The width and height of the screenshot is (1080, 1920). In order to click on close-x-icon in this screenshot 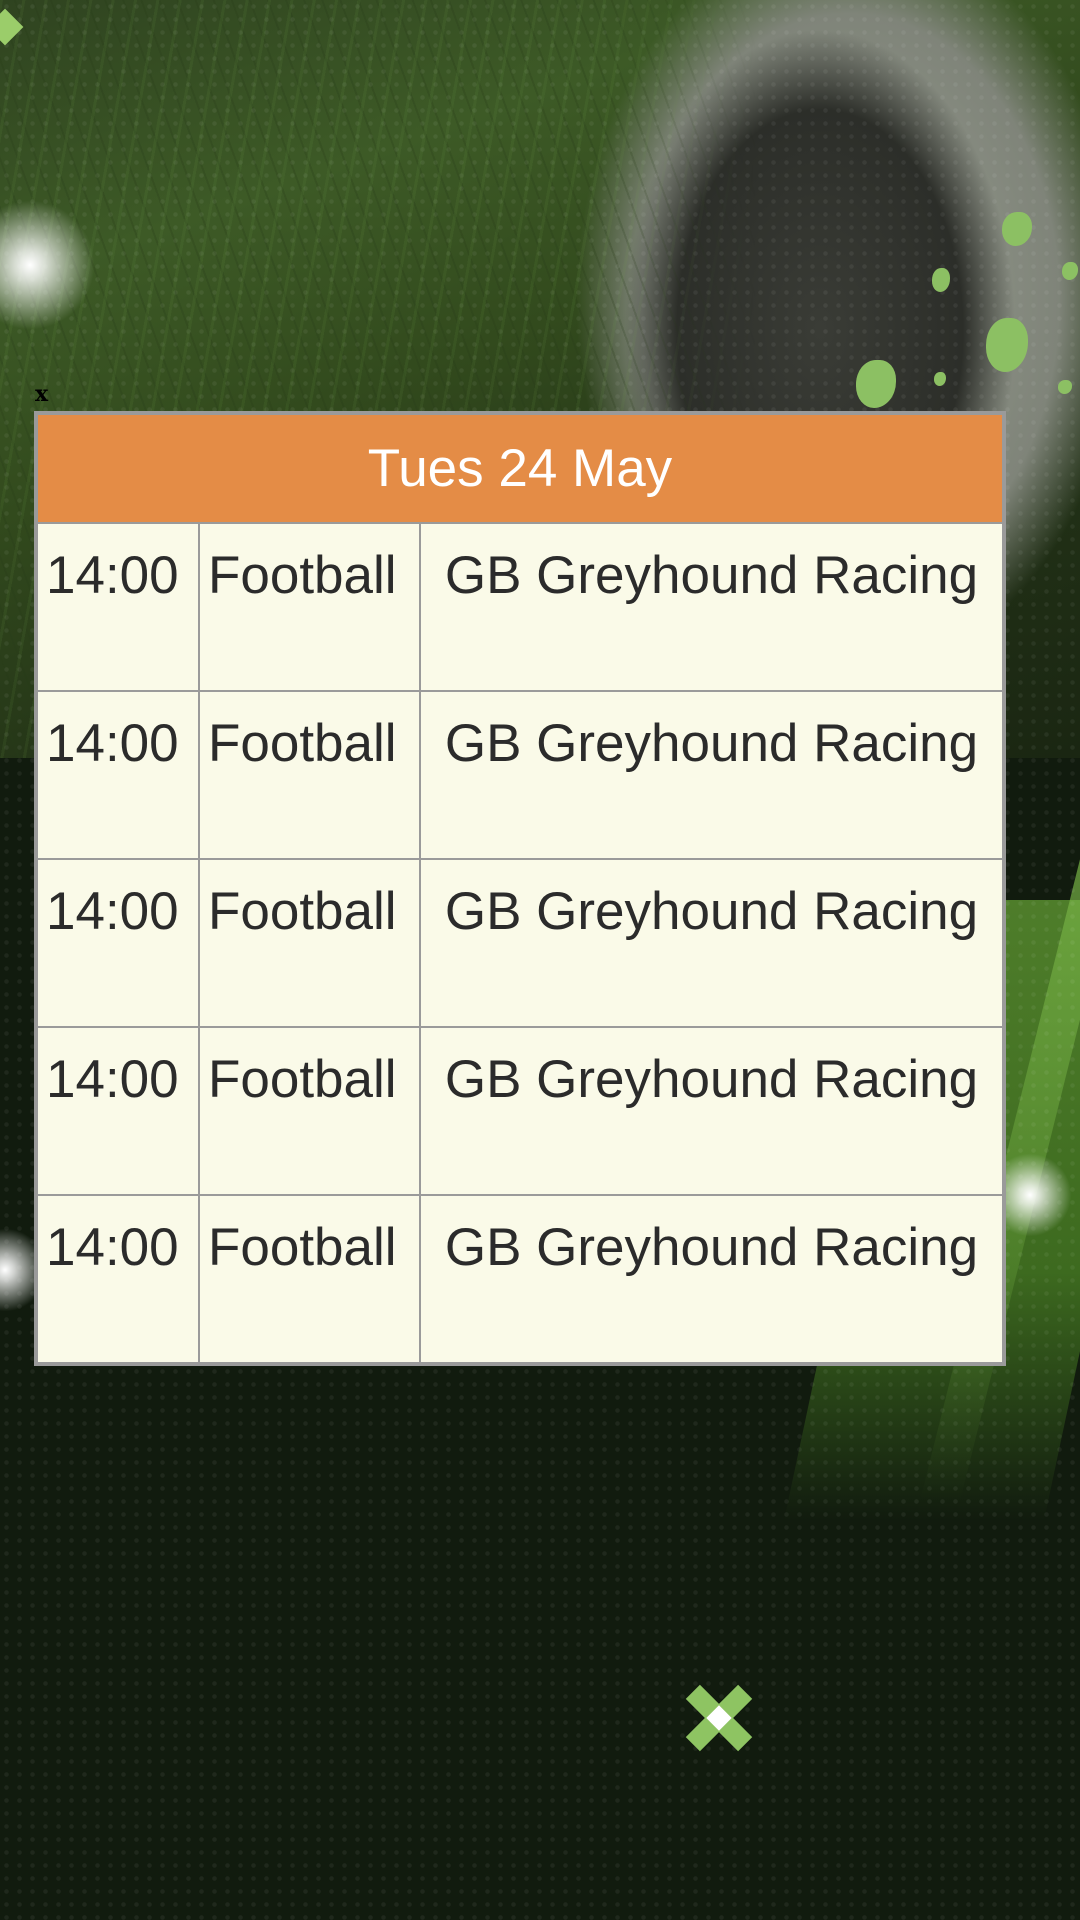, I will do `click(719, 1718)`.